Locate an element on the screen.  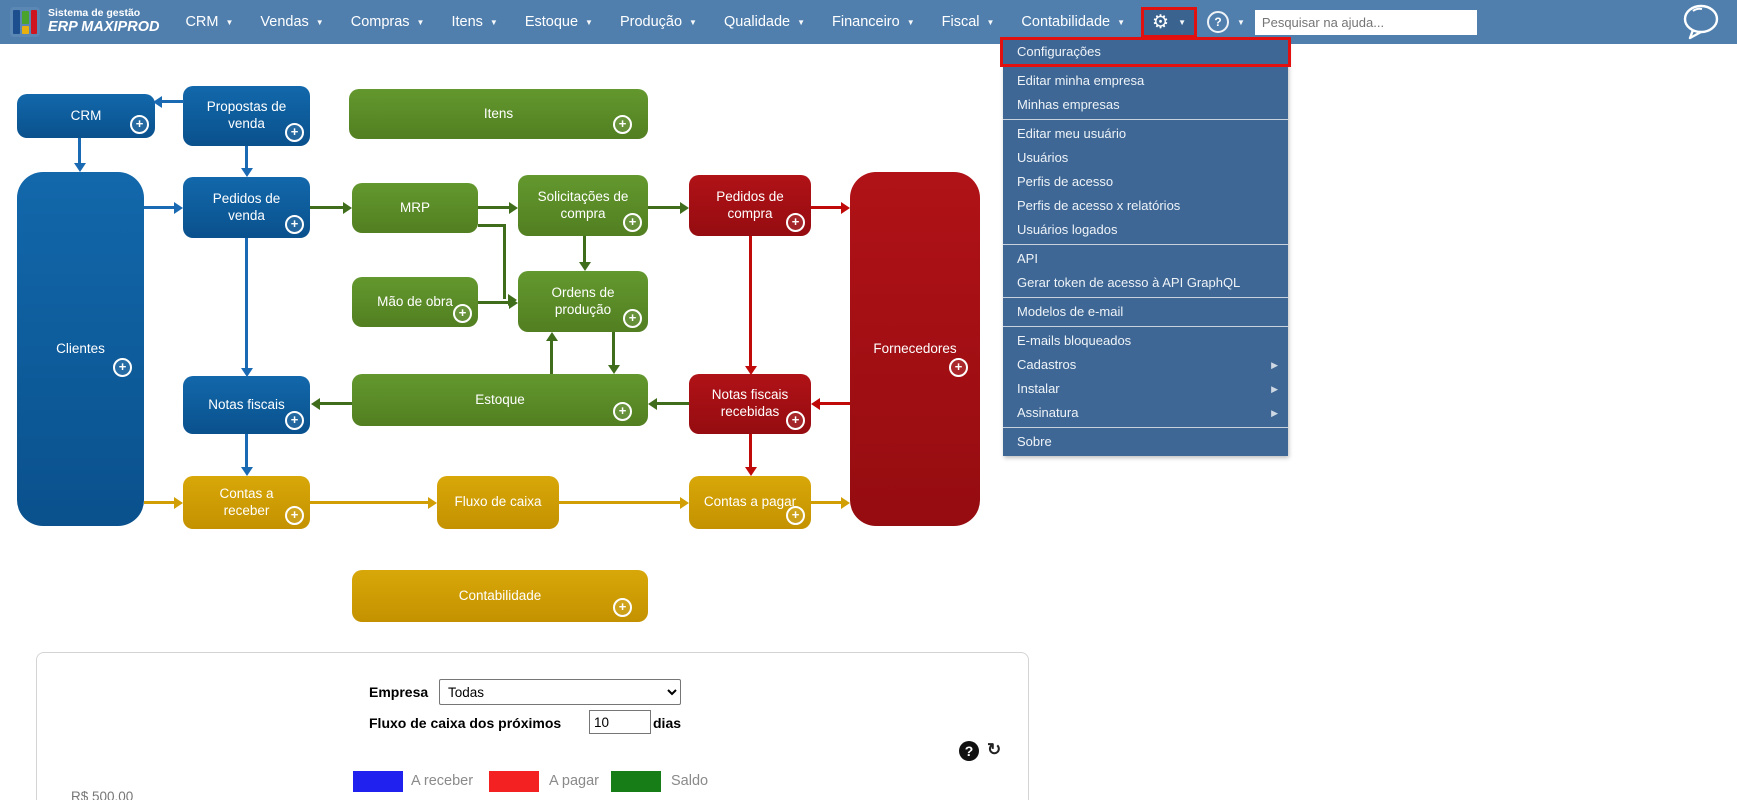
node-mrp: MRP is located at coordinates (415, 208).